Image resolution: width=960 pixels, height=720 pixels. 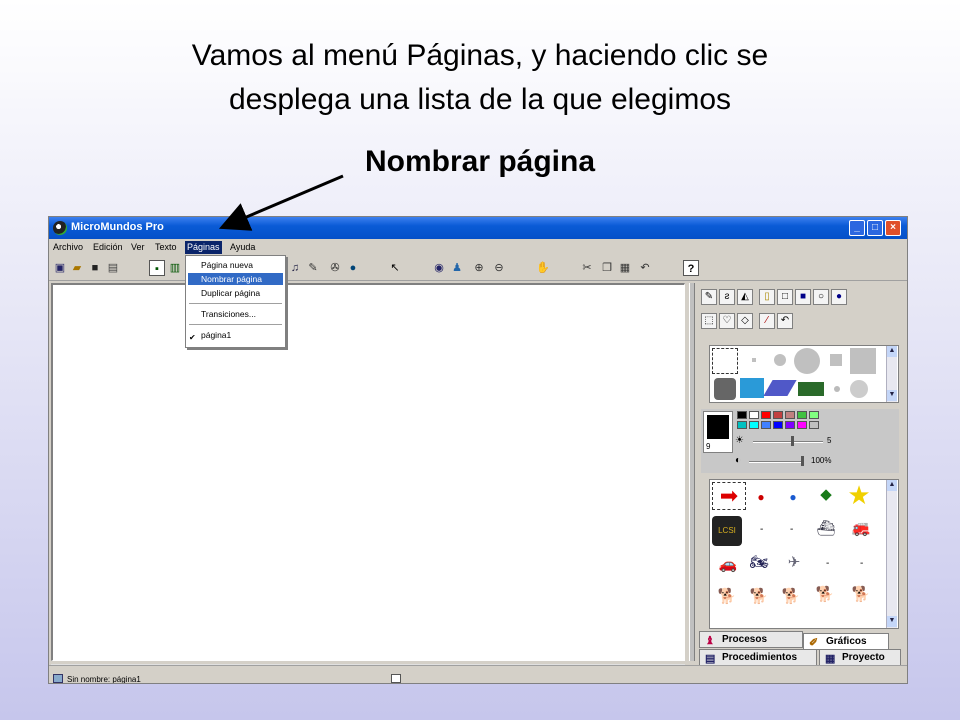 What do you see at coordinates (138, 247) in the screenshot?
I see `menu-ver: Ver` at bounding box center [138, 247].